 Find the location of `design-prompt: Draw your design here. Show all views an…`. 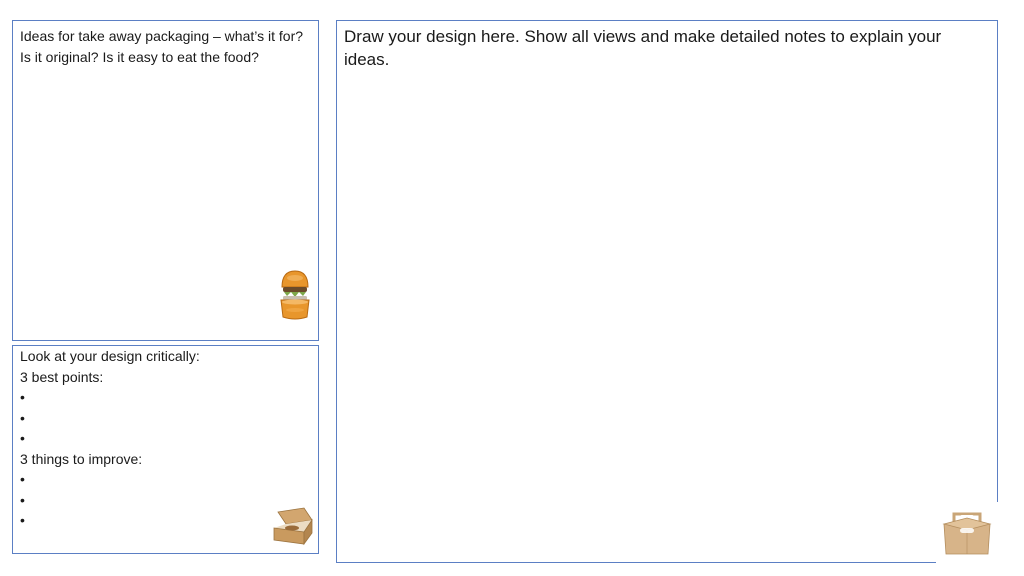

design-prompt: Draw your design here. Show all views an… is located at coordinates (643, 48).